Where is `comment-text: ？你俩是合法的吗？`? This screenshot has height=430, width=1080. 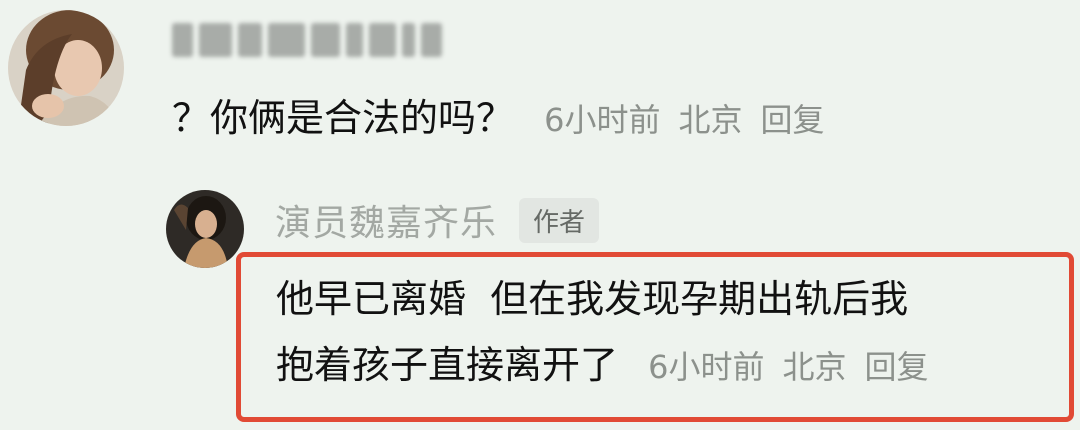
comment-text: ？你俩是合法的吗？ is located at coordinates (343, 118).